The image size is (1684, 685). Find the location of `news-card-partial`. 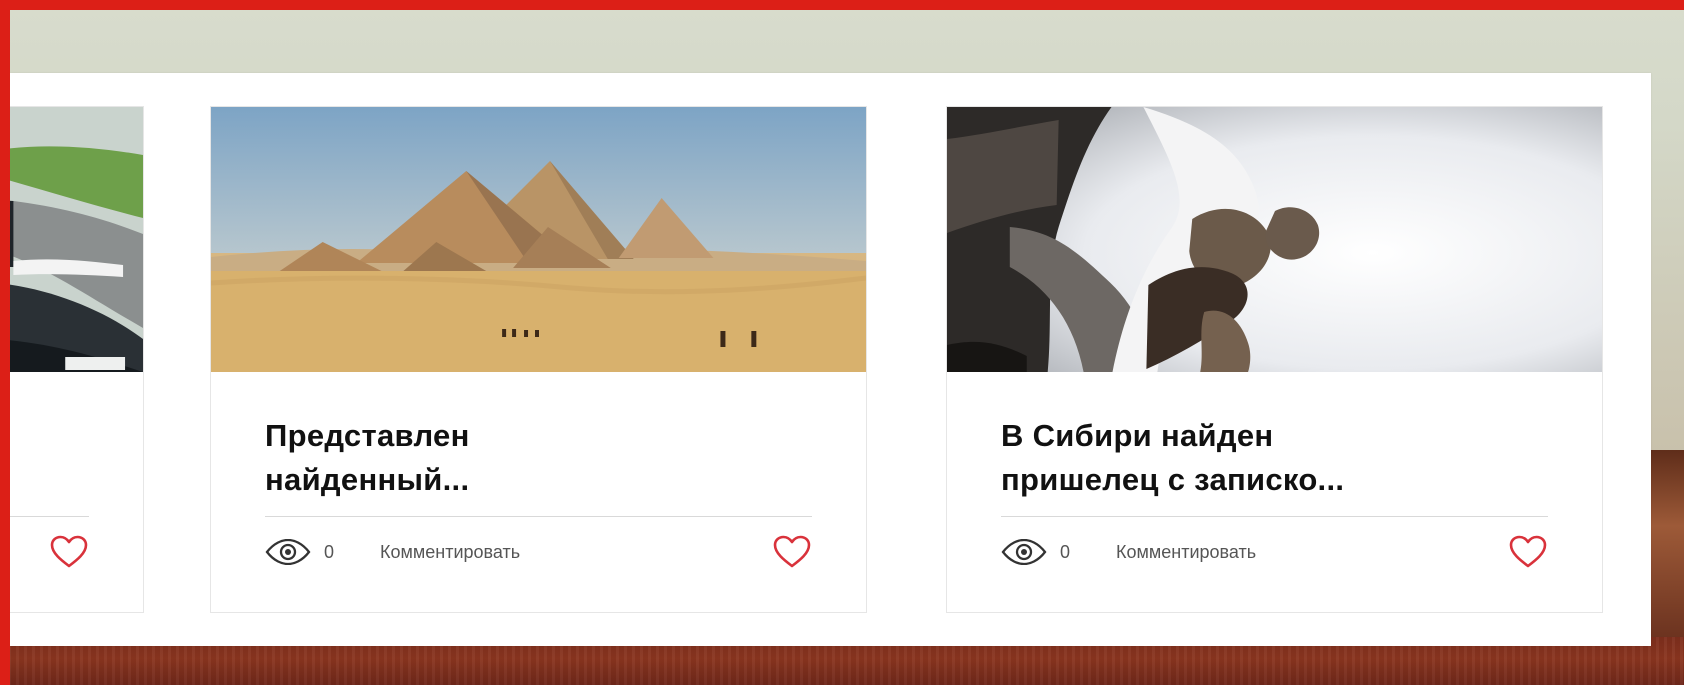

news-card-partial is located at coordinates (77, 359).